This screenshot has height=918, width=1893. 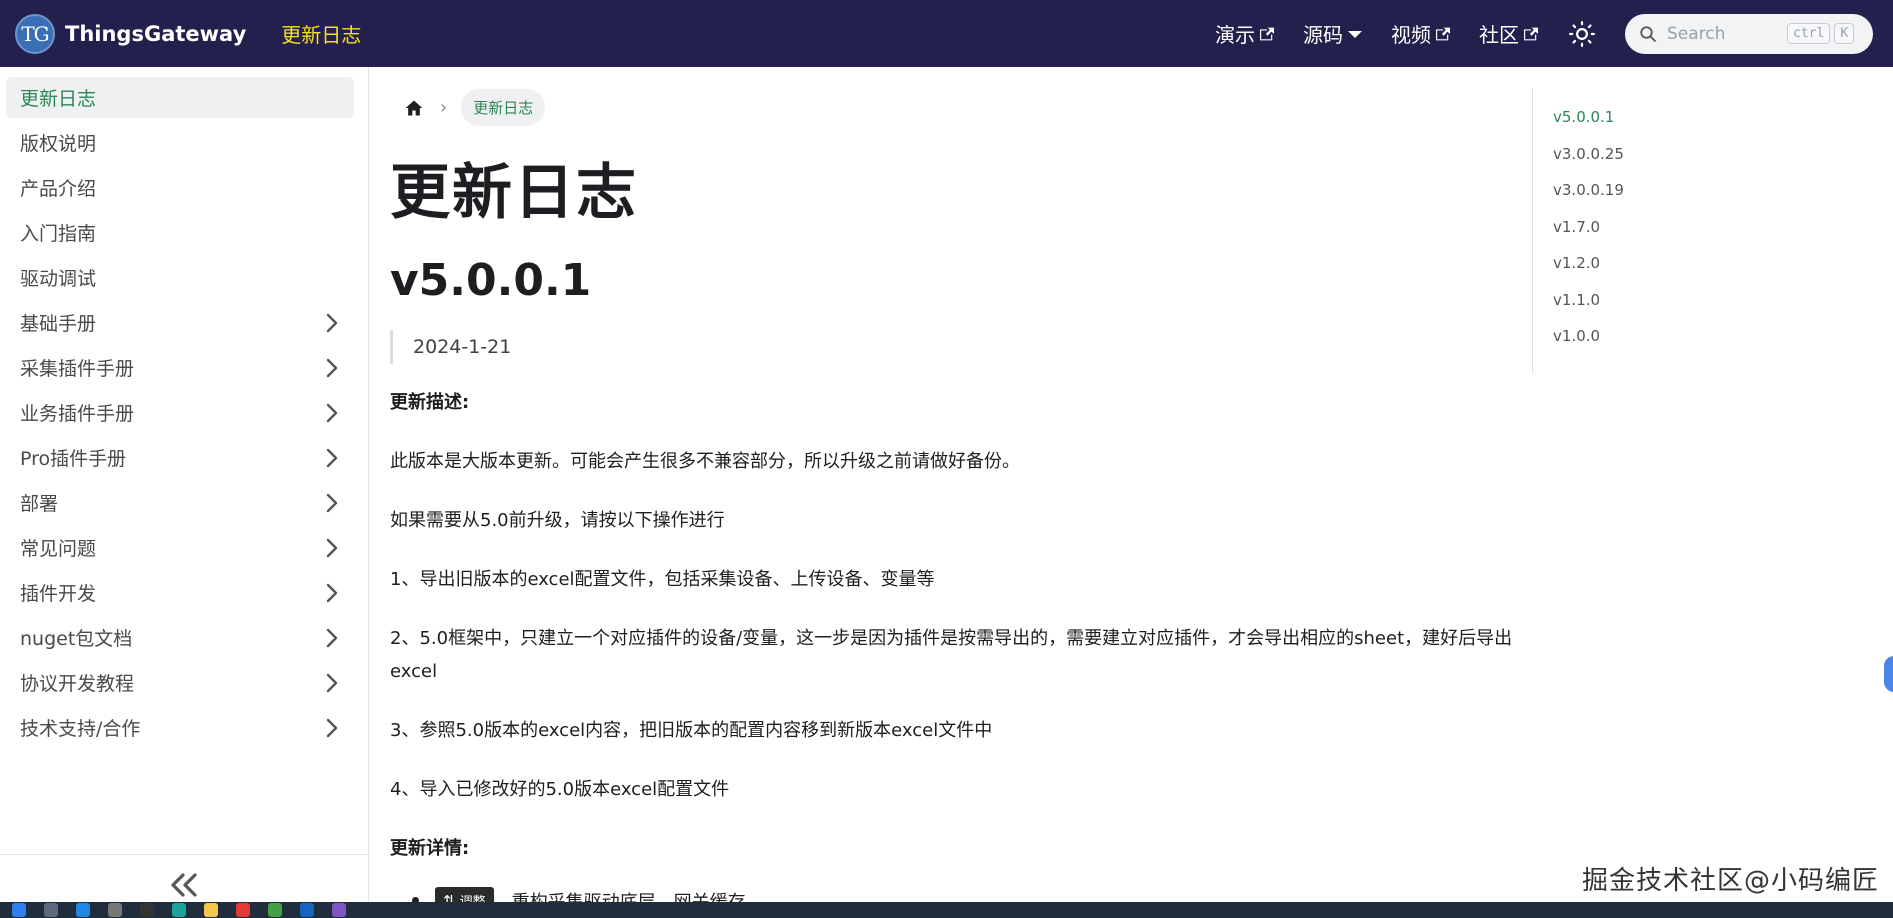 I want to click on sidebar-item-label: 产品介绍, so click(x=58, y=189).